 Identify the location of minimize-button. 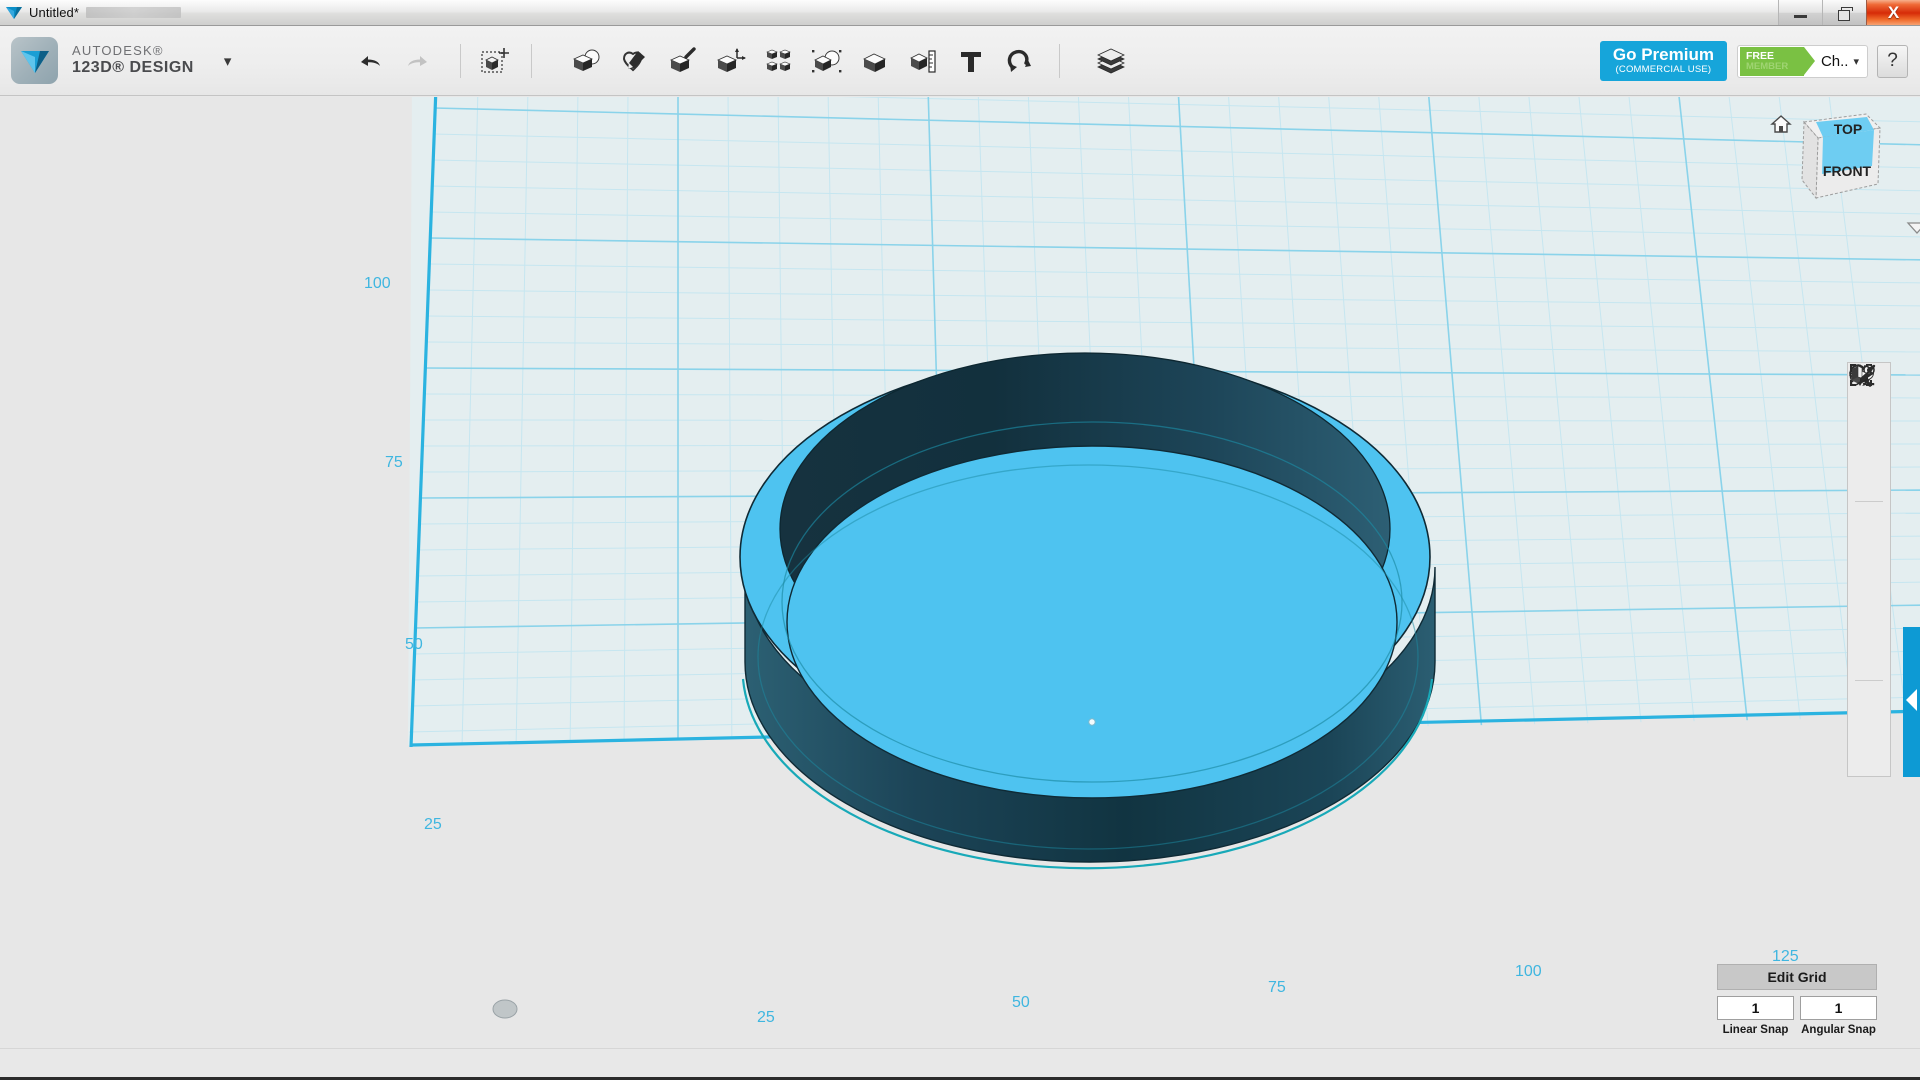
(1800, 12).